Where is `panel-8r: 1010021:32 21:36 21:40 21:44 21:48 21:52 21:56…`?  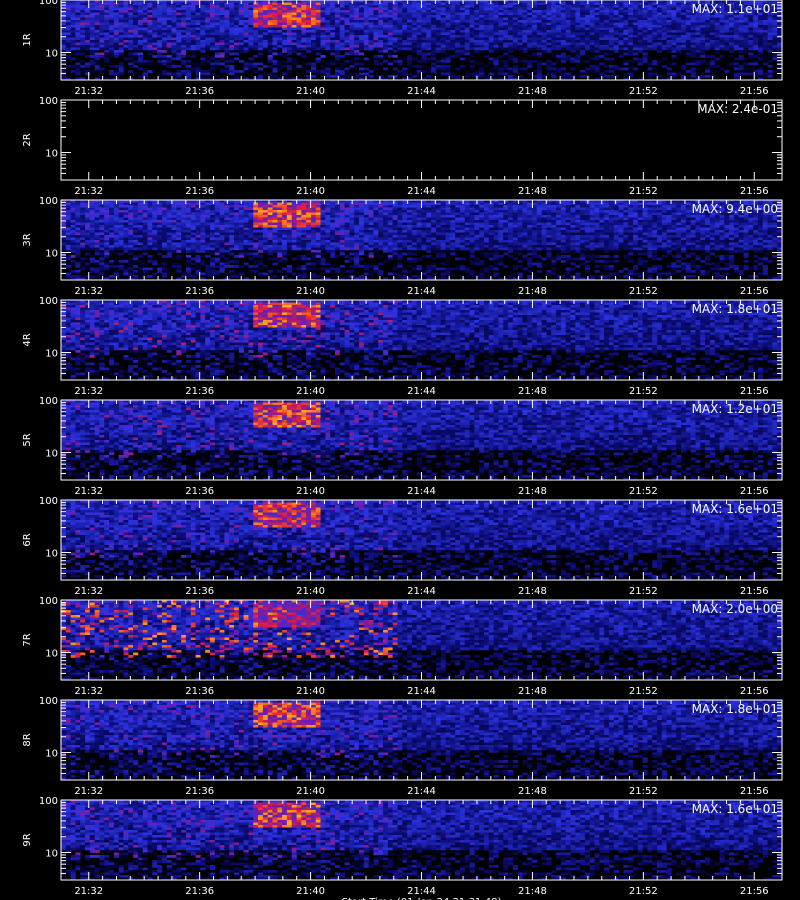 panel-8r: 1010021:32 21:36 21:40 21:44 21:48 21:52 21:56… is located at coordinates (402, 746).